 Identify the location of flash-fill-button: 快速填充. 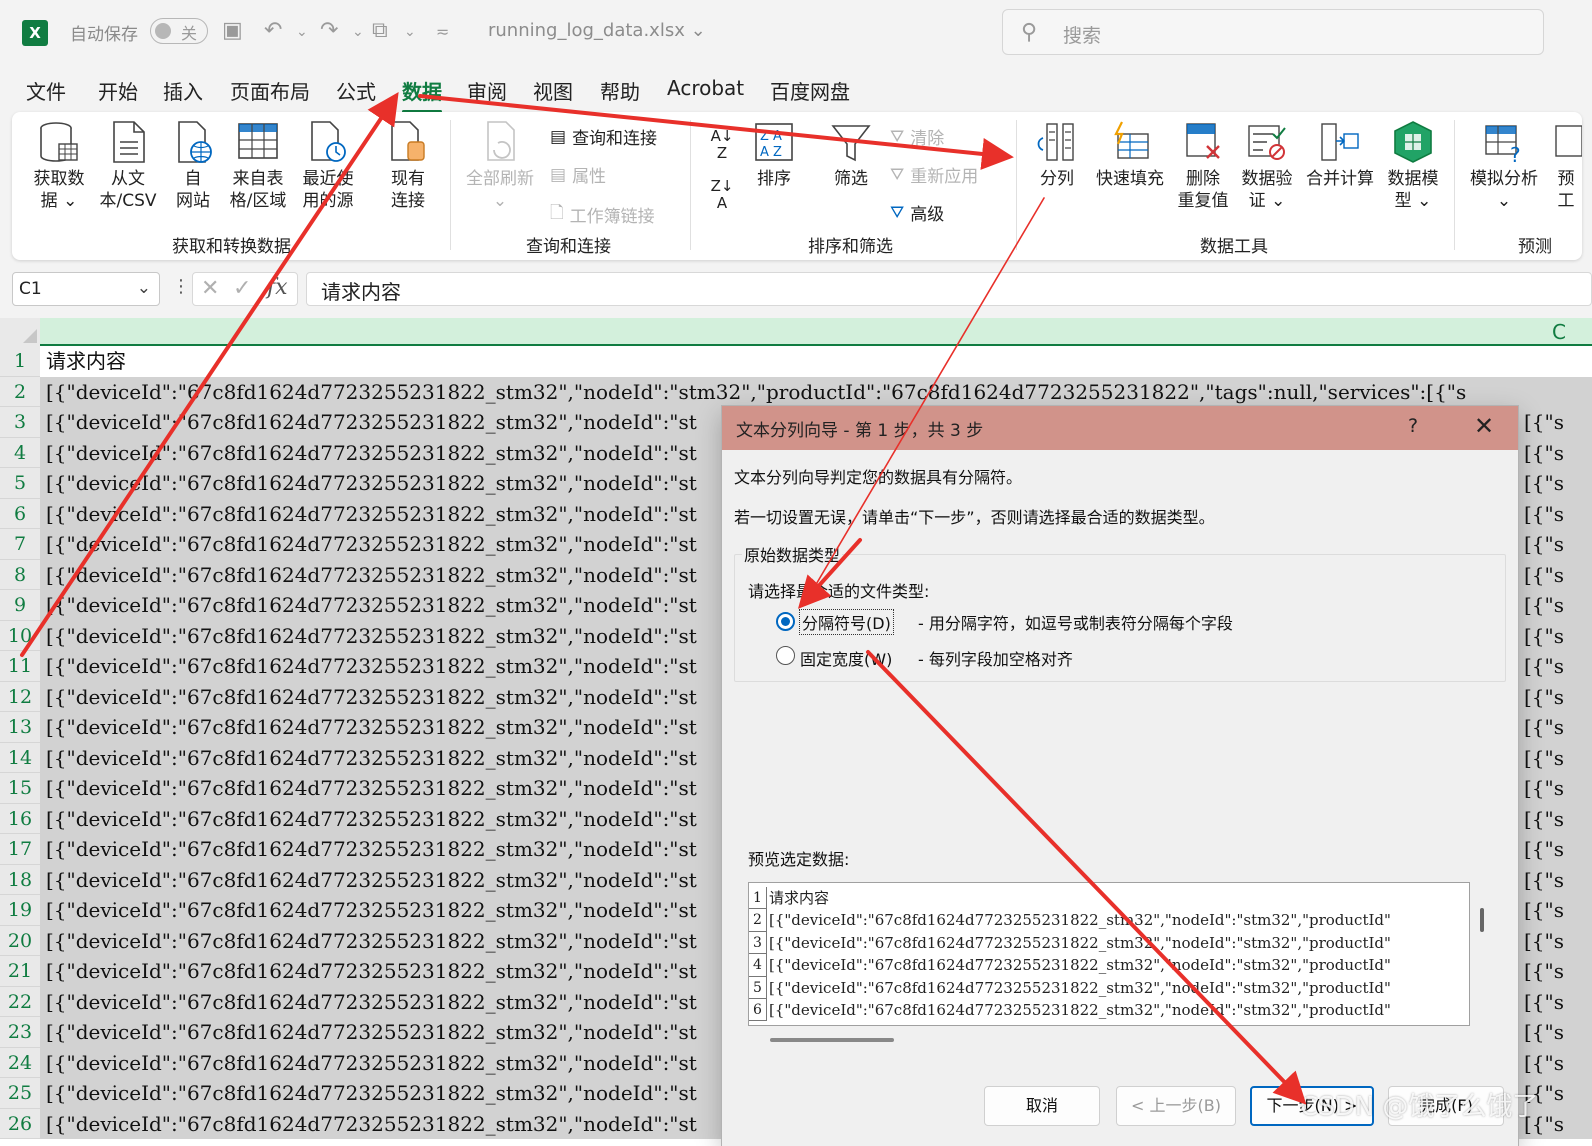
(1130, 155).